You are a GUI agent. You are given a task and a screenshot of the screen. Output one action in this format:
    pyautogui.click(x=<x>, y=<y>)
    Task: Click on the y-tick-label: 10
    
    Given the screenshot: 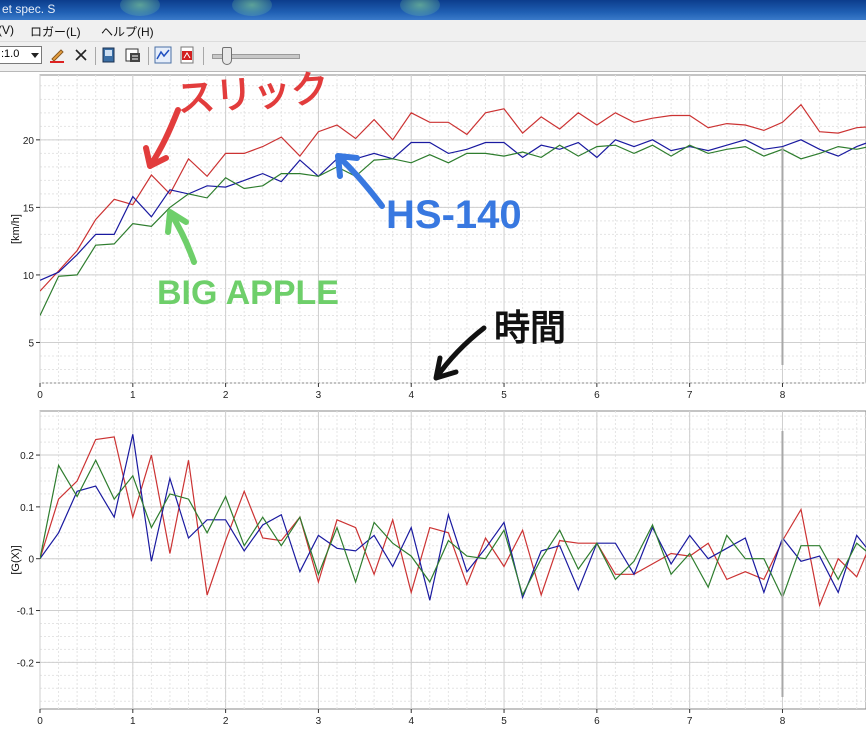 What is the action you would take?
    pyautogui.click(x=29, y=276)
    